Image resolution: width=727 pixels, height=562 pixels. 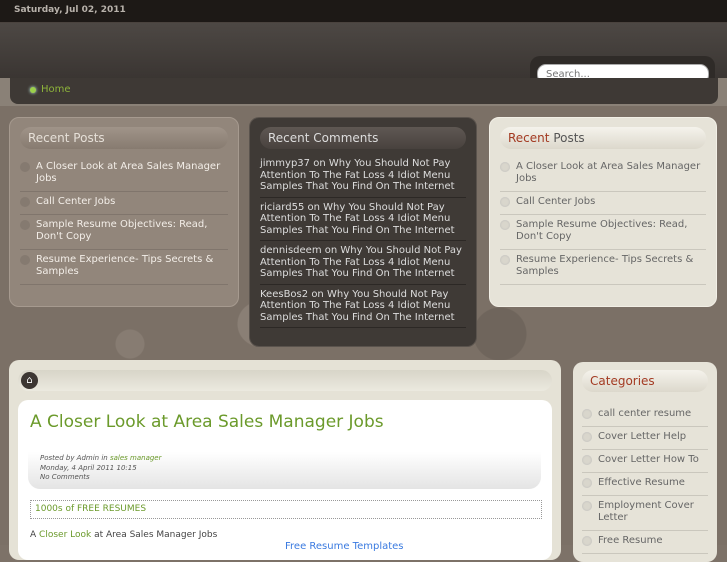 I want to click on category-item: call center resume, so click(x=645, y=415).